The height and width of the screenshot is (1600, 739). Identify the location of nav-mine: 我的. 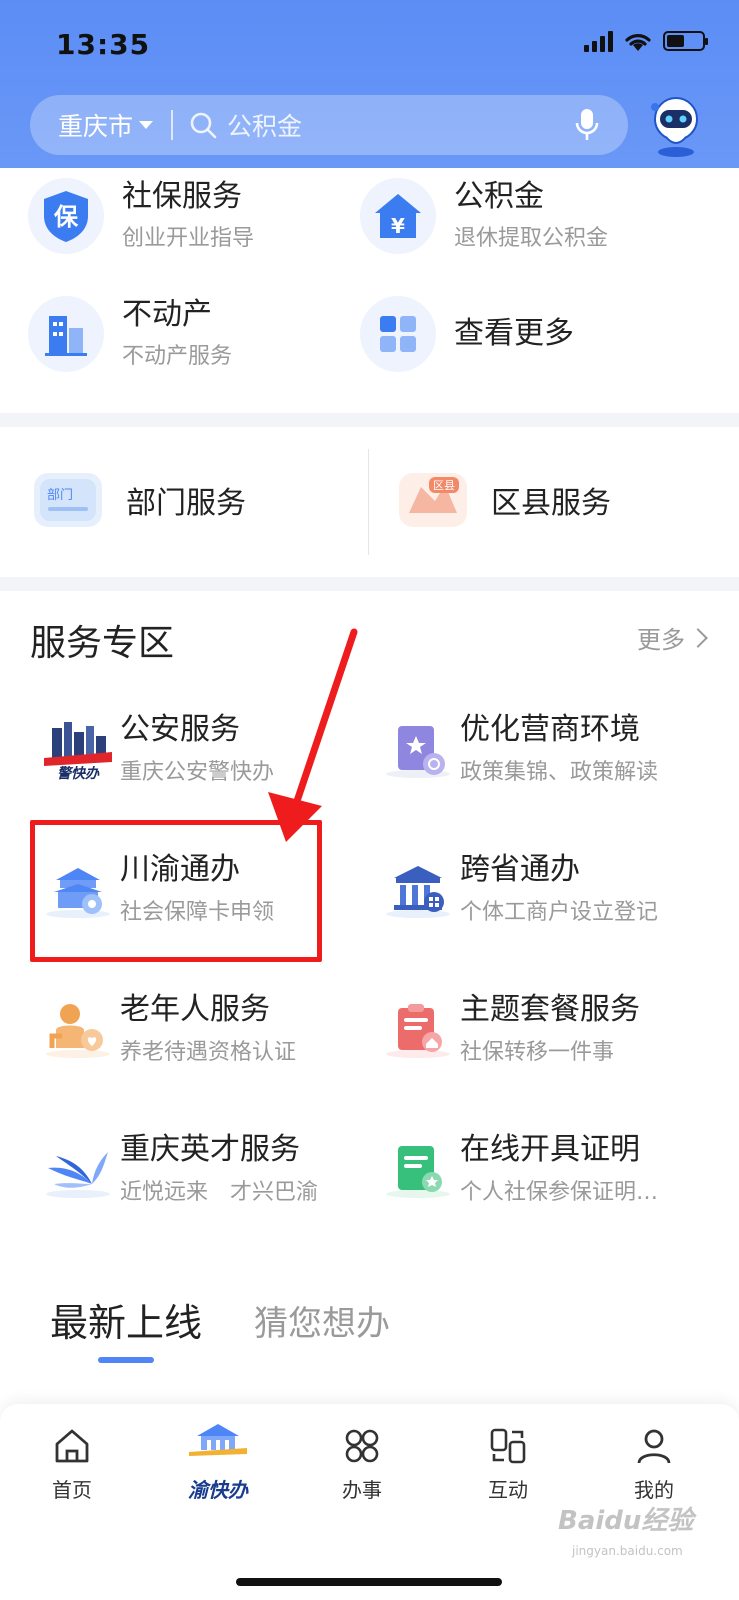
(654, 1464).